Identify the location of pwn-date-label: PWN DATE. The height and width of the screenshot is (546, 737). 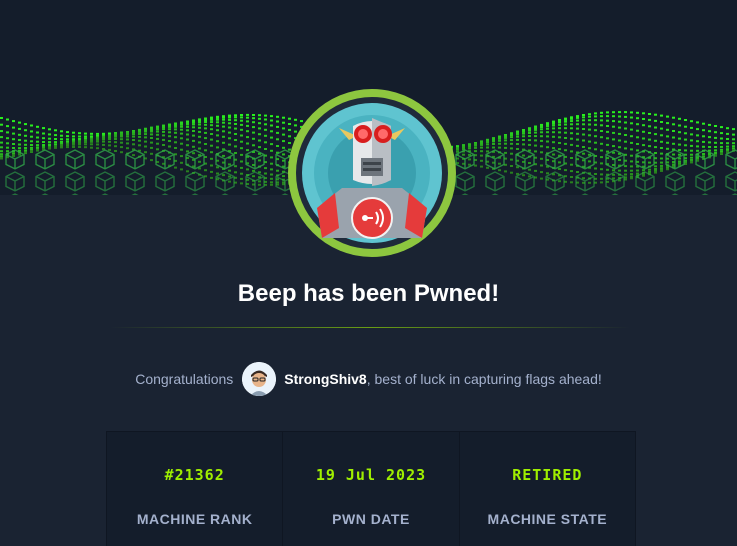
(371, 519).